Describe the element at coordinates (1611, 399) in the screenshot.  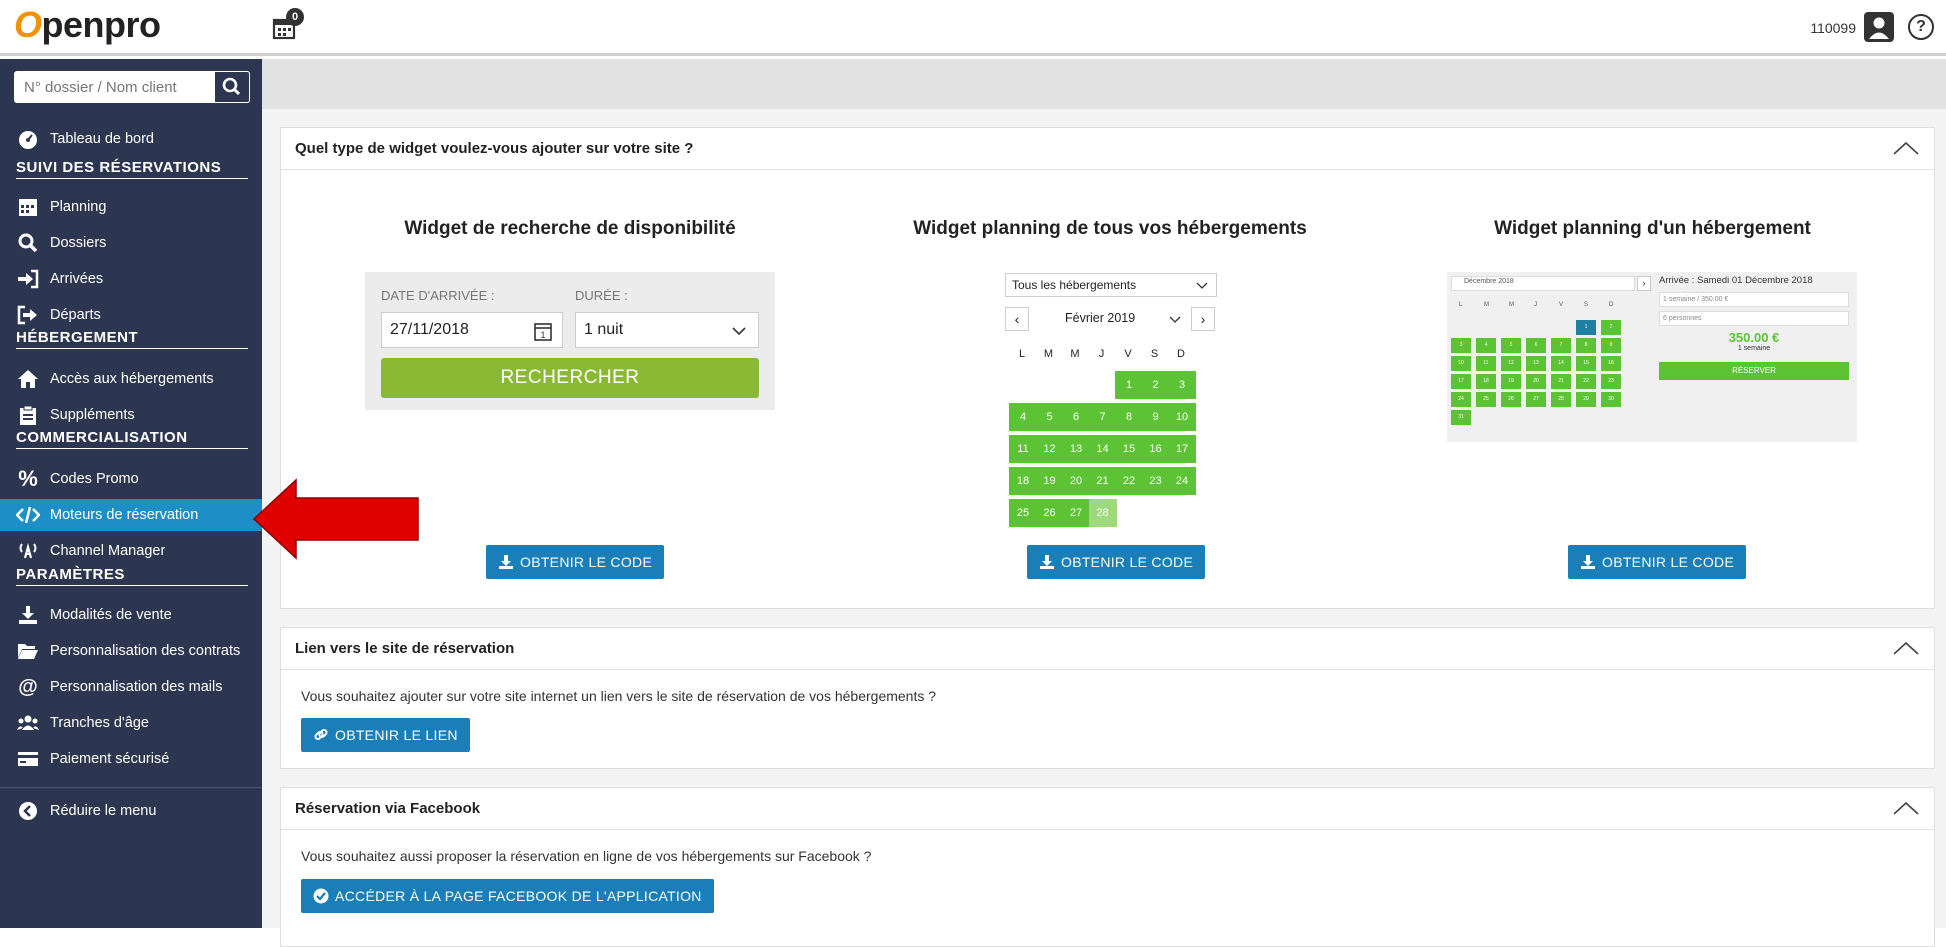
I see `calendar-day: 30` at that location.